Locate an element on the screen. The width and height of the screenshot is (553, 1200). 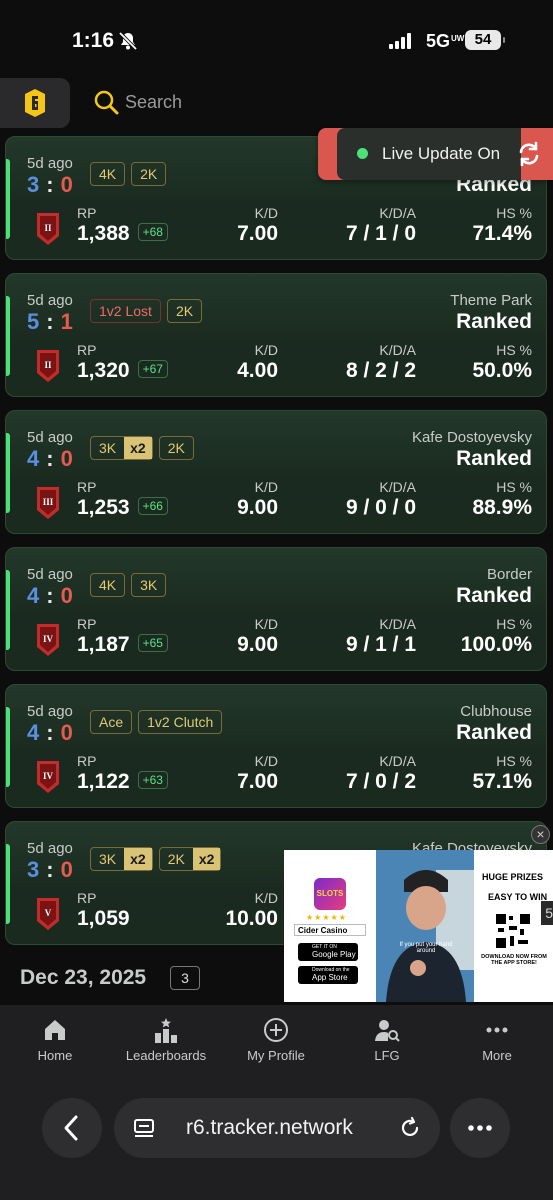
match-score: 5:1 is located at coordinates (50, 322).